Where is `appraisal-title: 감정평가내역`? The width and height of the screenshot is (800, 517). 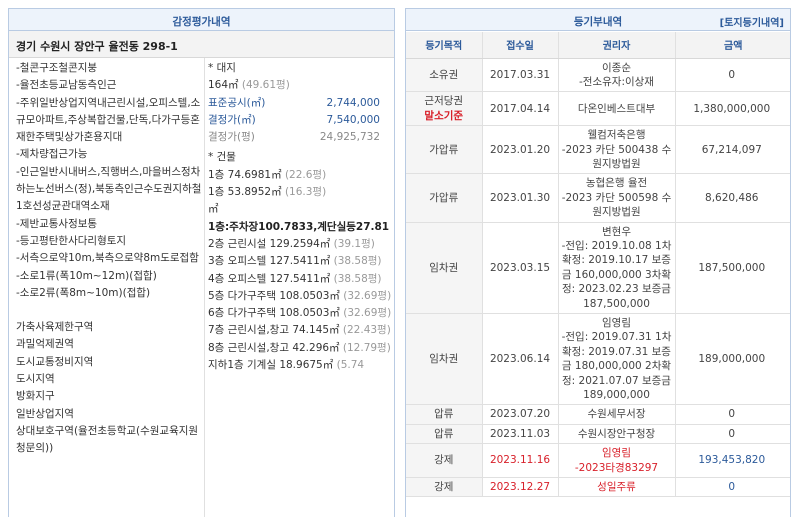
appraisal-title: 감정평가내역 is located at coordinates (201, 22).